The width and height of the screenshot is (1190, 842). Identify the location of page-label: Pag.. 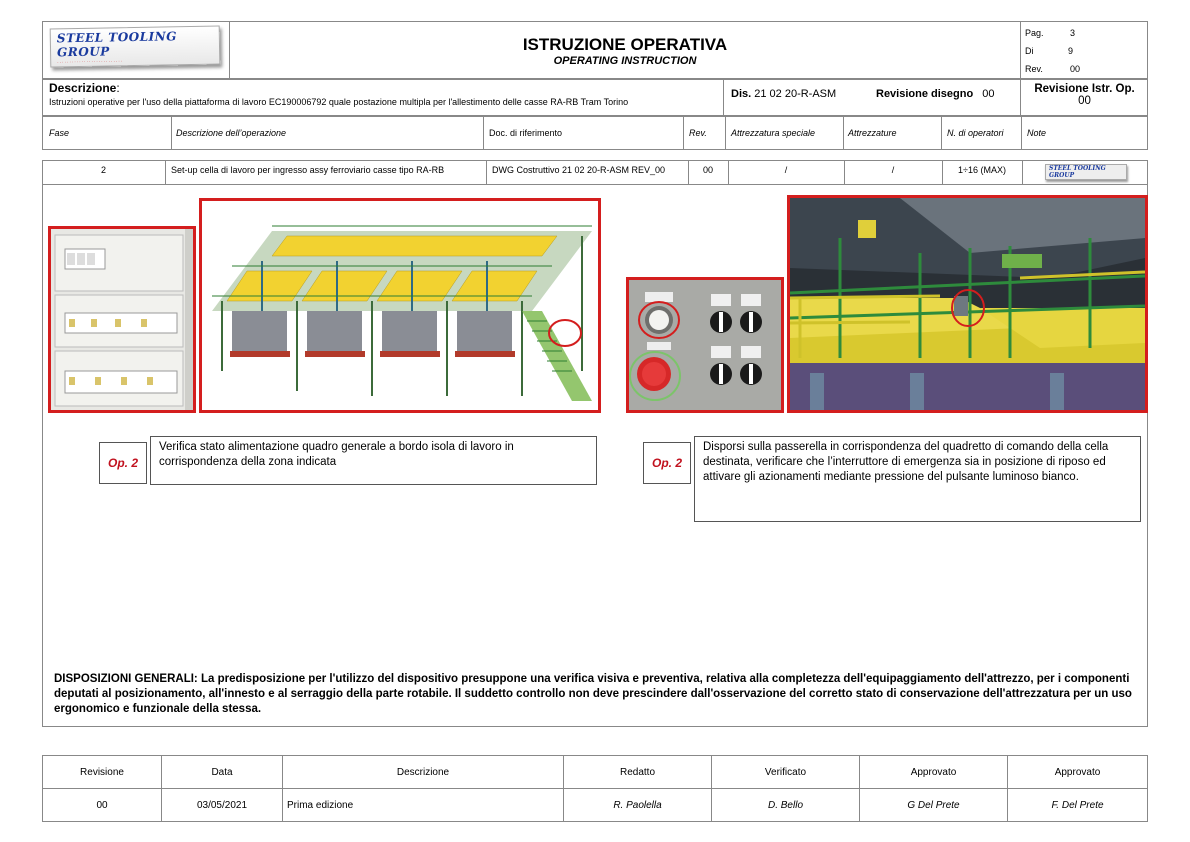
(1034, 33).